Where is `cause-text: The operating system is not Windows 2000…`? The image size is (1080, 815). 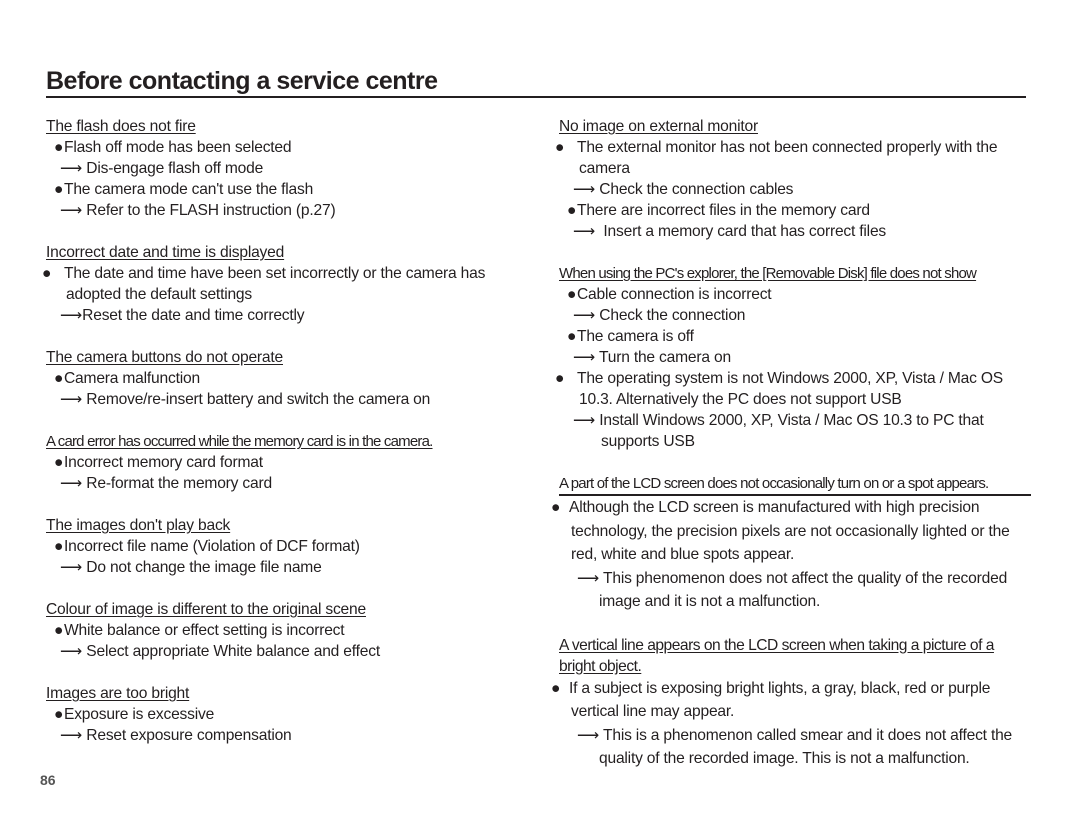
cause-text: The operating system is not Windows 2000… is located at coordinates (790, 389).